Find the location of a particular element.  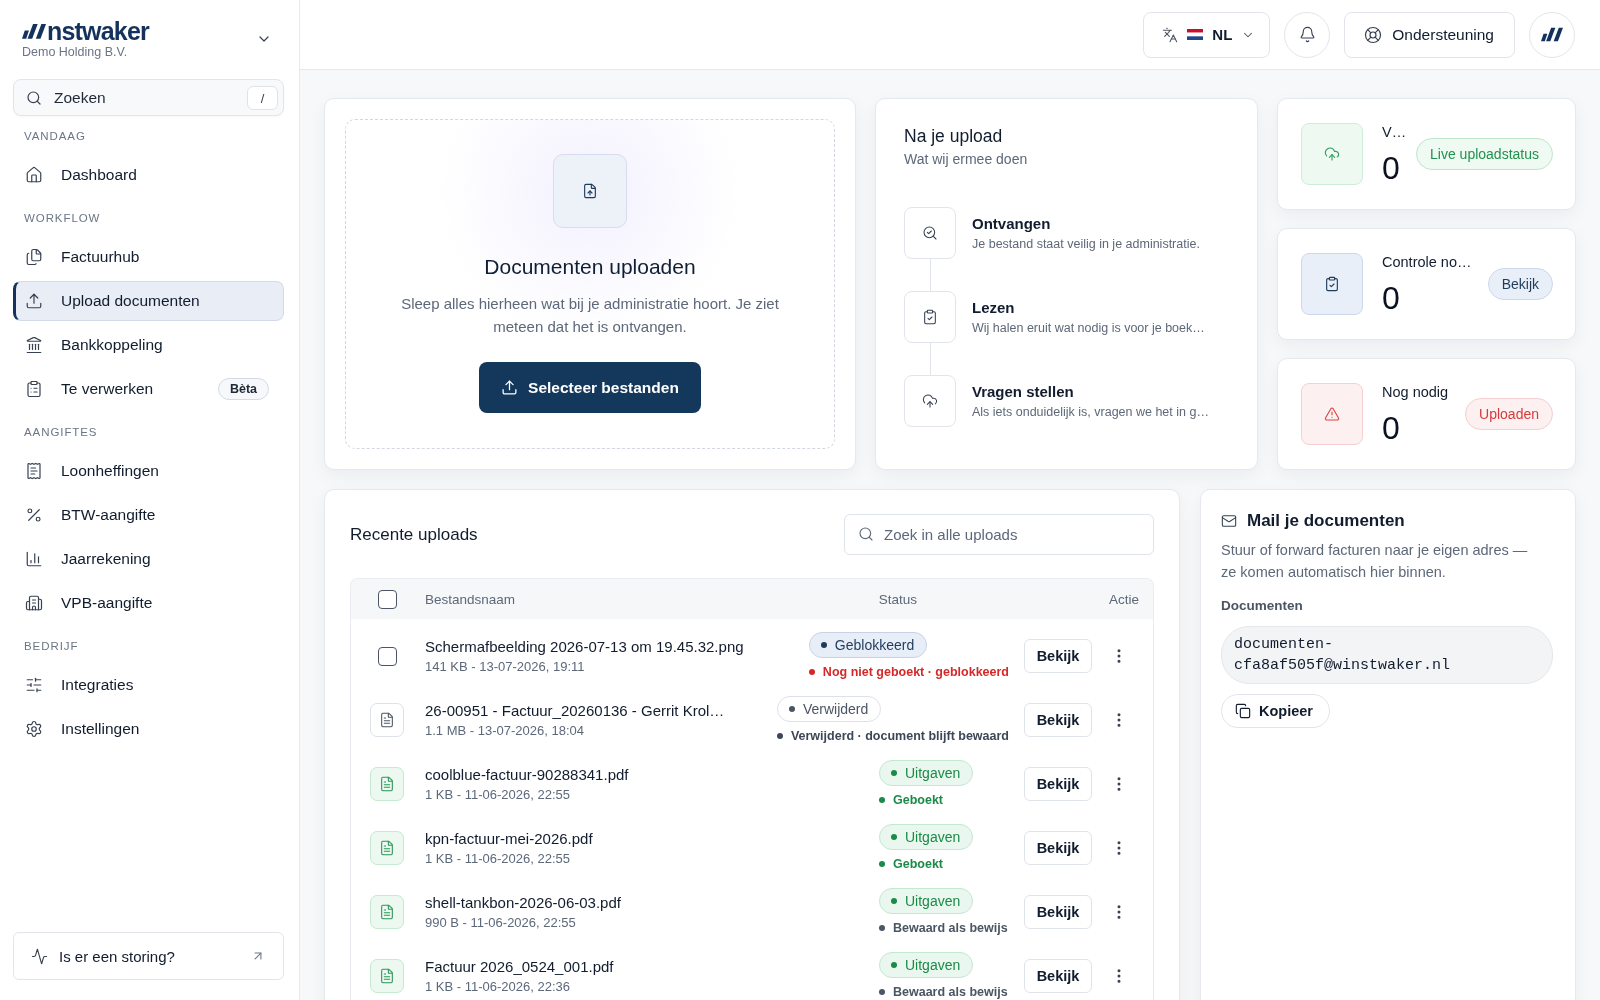

files-icon is located at coordinates (34, 257).